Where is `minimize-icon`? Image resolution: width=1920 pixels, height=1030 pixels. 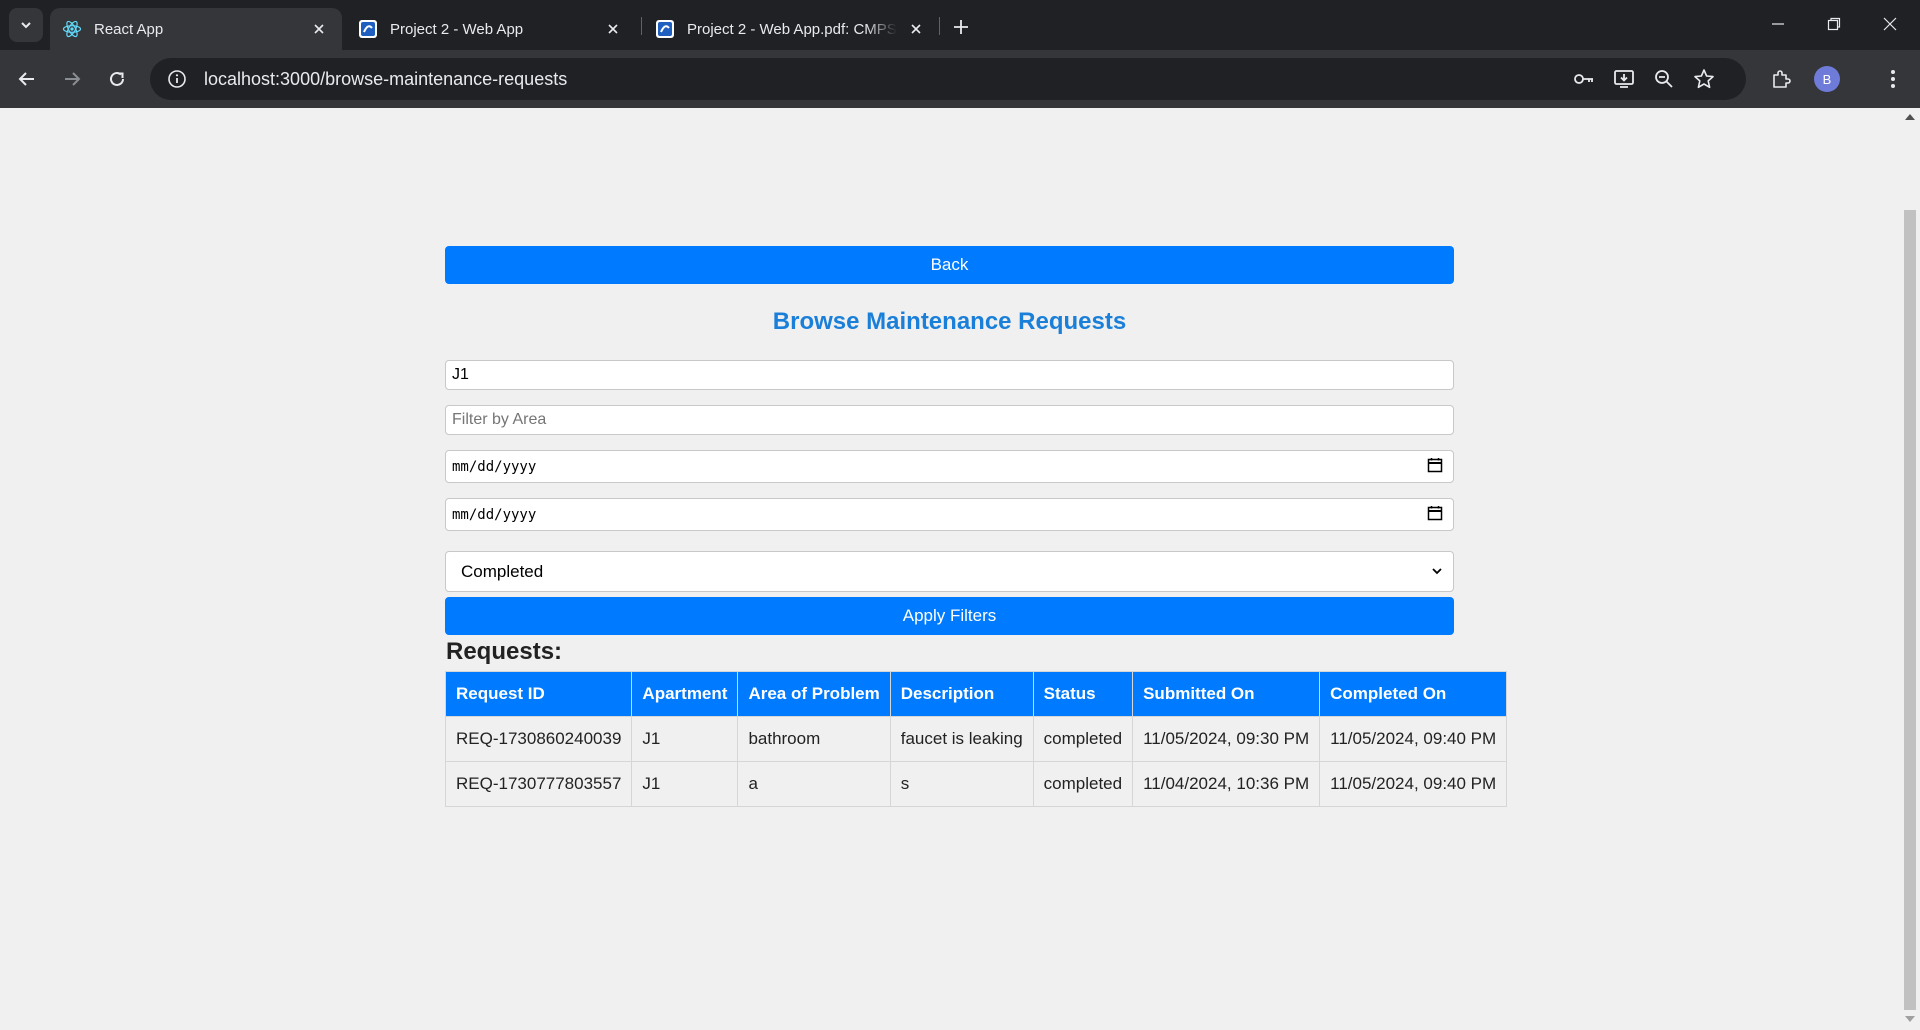
minimize-icon is located at coordinates (1778, 24).